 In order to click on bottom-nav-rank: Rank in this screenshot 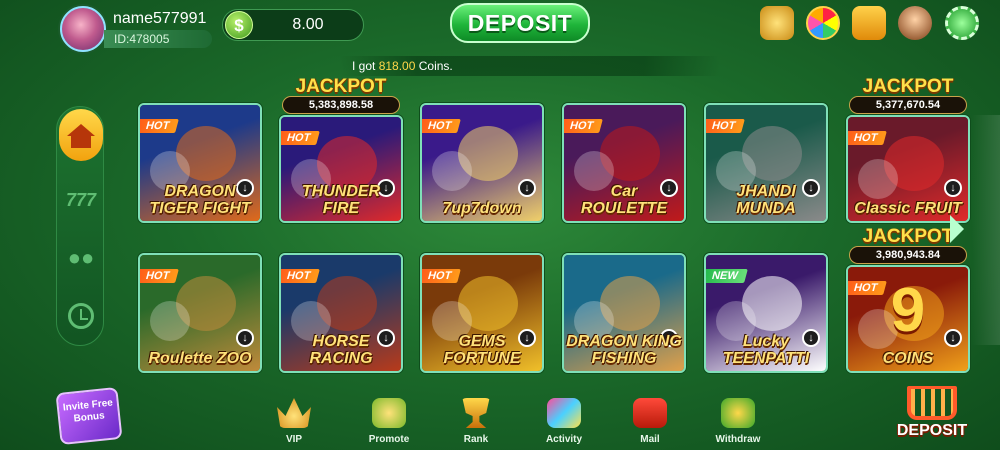, I will do `click(476, 421)`.